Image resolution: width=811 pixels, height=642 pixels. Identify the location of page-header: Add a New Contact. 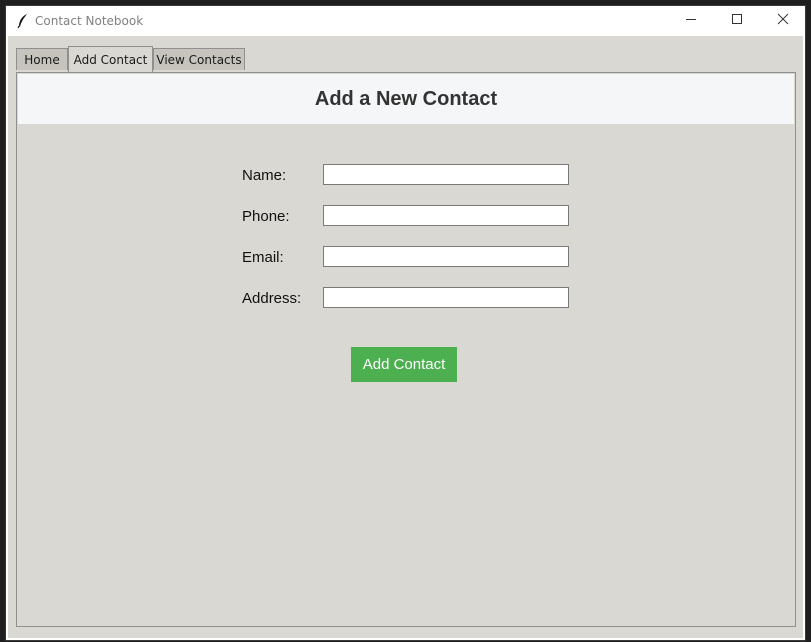
(406, 99).